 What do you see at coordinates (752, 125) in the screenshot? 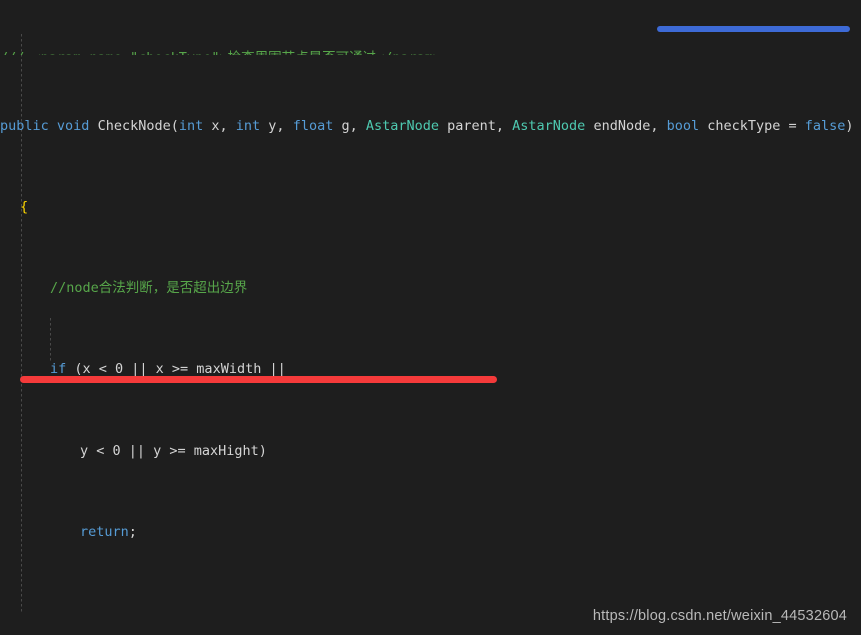
I see `param-checktype: checkType =` at bounding box center [752, 125].